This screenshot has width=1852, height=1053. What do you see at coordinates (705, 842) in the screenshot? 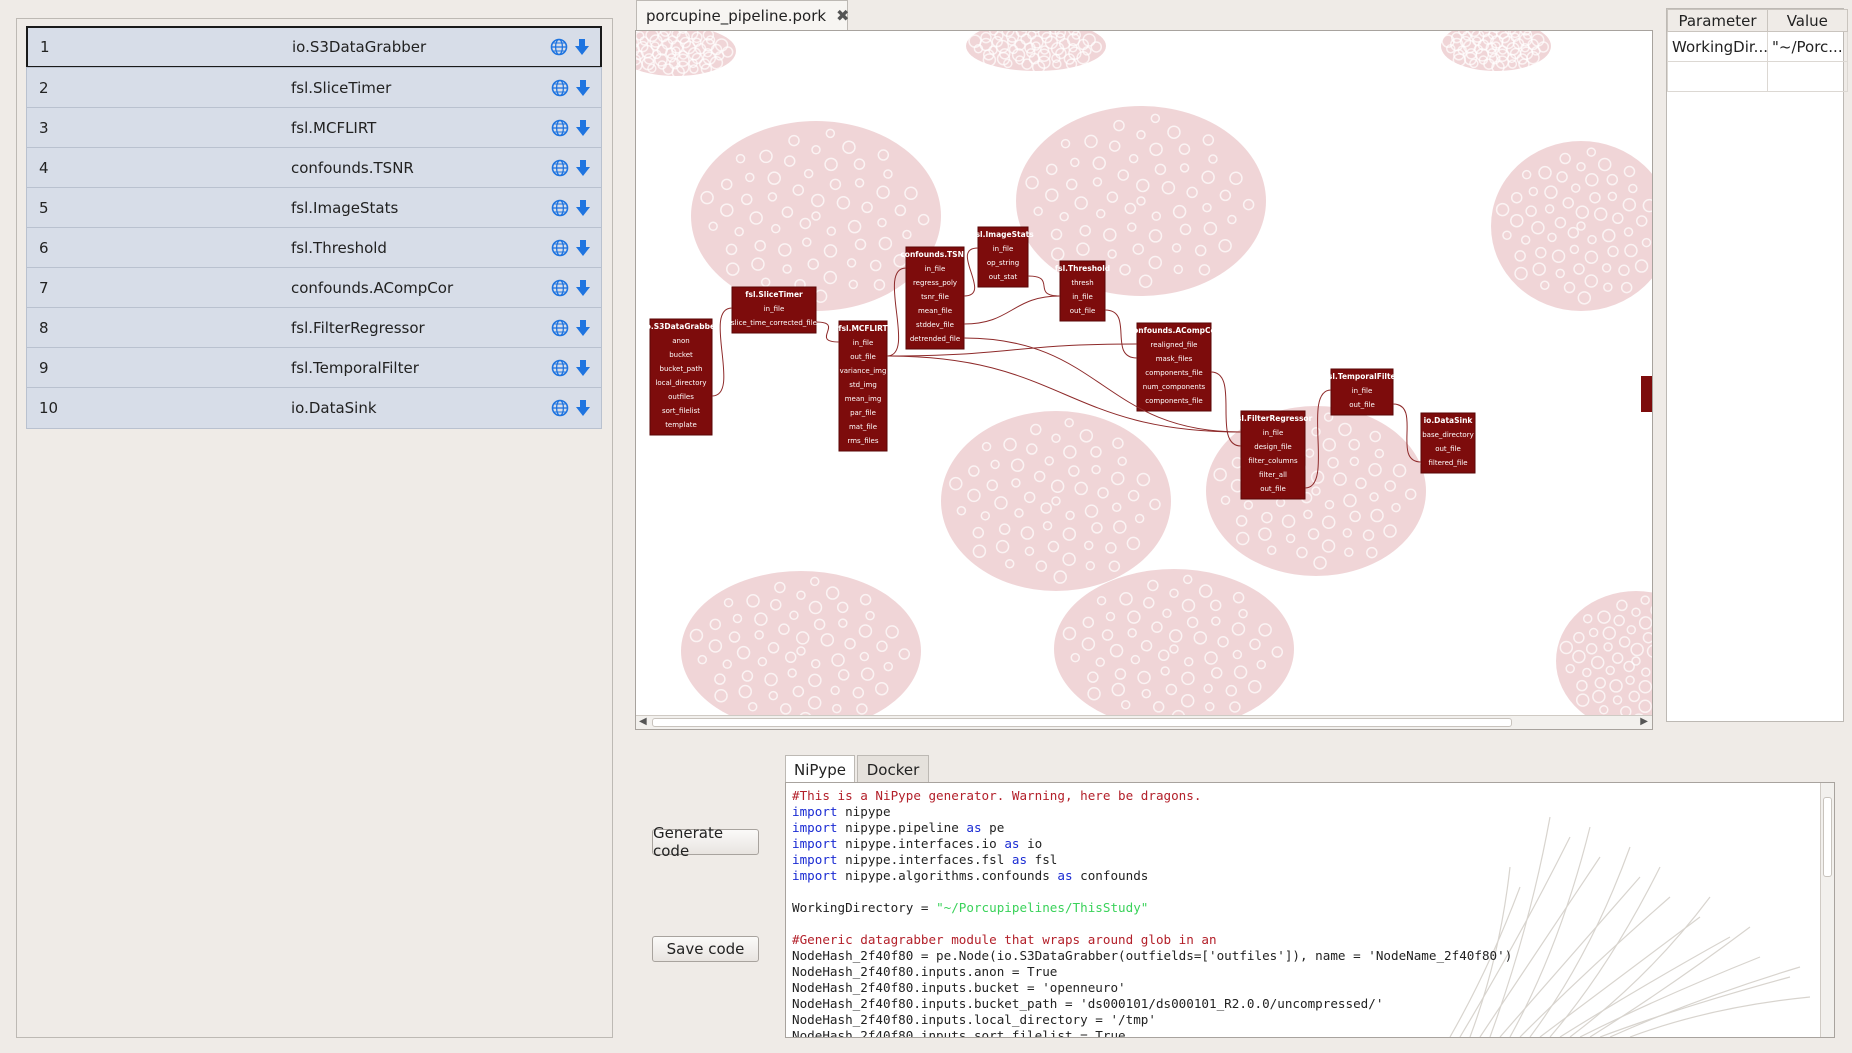
I see `generate-code-button: Generate code` at bounding box center [705, 842].